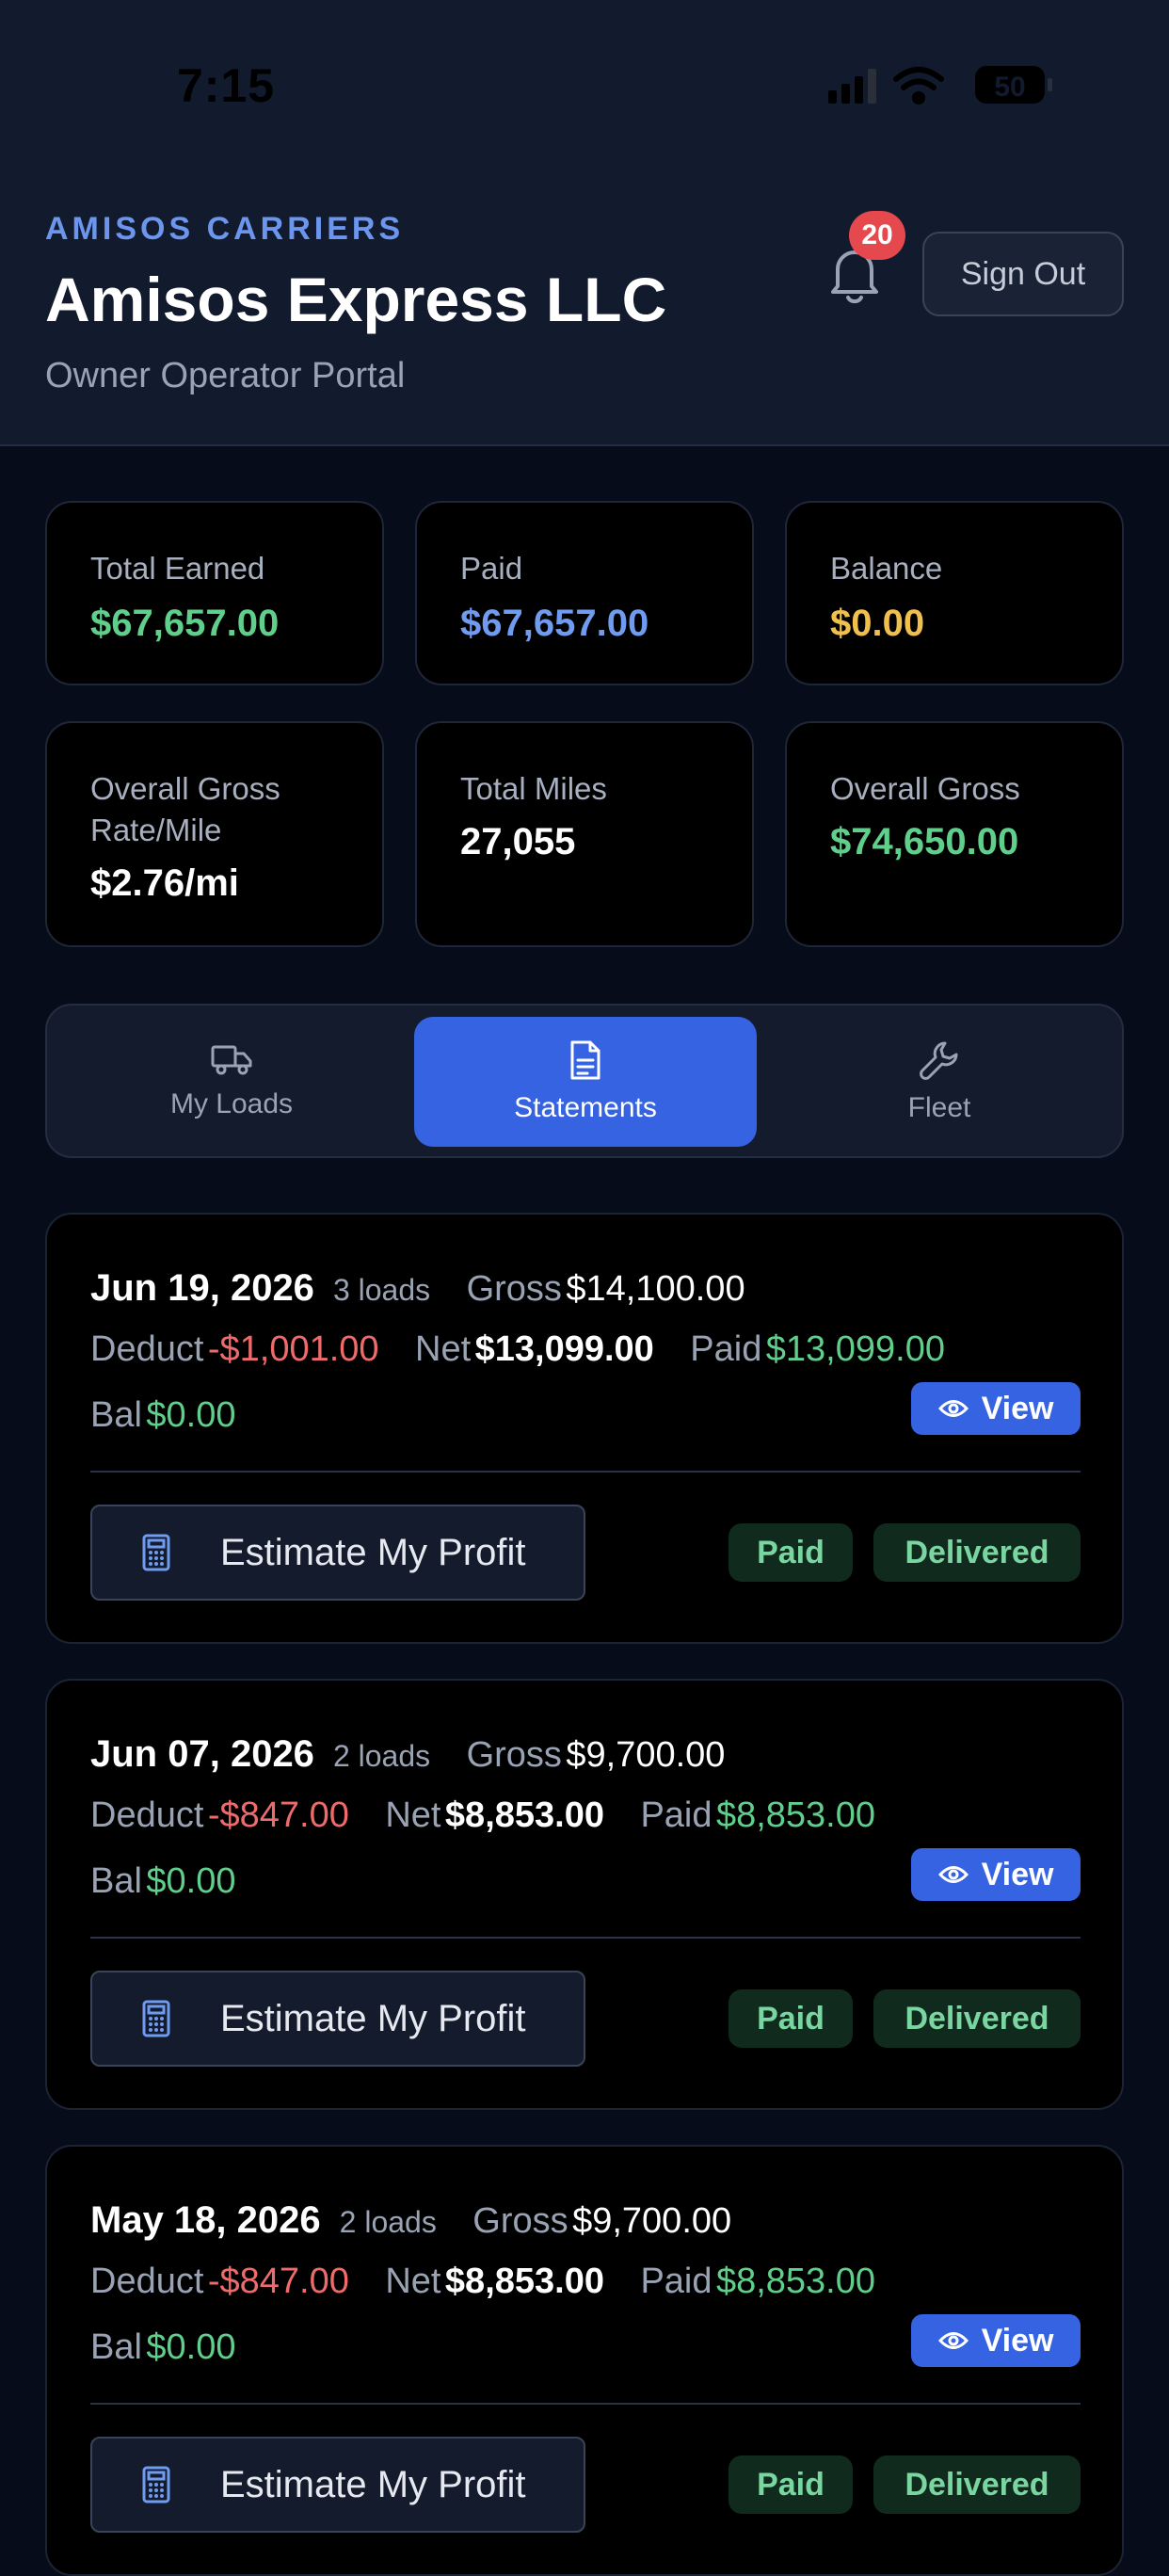 The width and height of the screenshot is (1169, 2576). I want to click on tab-bar: My Loads Statements Fleet, so click(584, 1081).